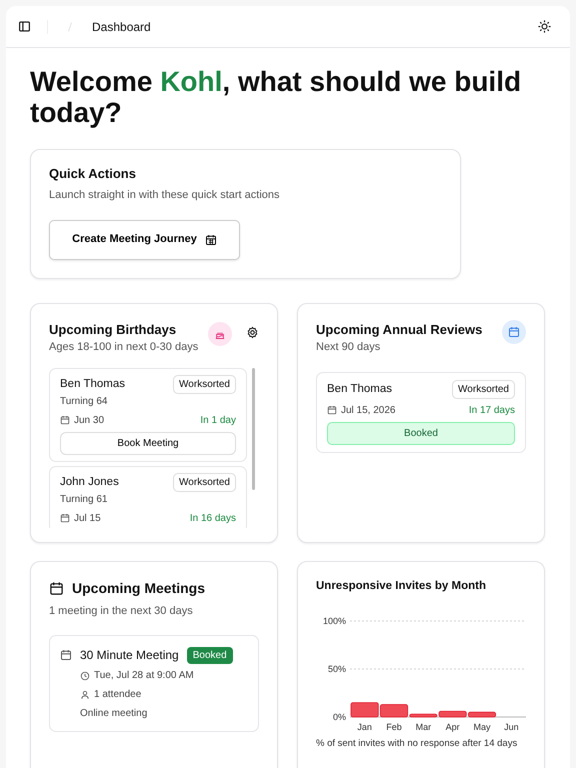  Describe the element at coordinates (113, 329) in the screenshot. I see `card-title: Upcoming Birthdays` at that location.